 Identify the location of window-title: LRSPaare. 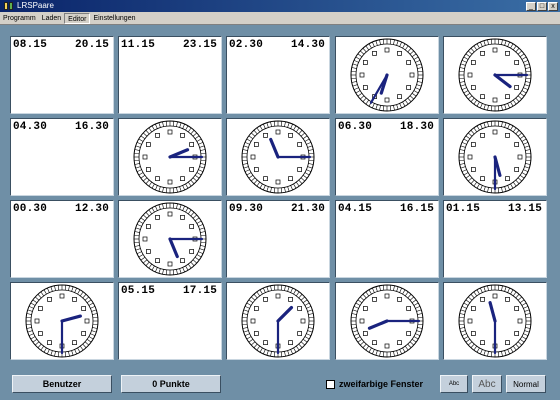
(35, 5).